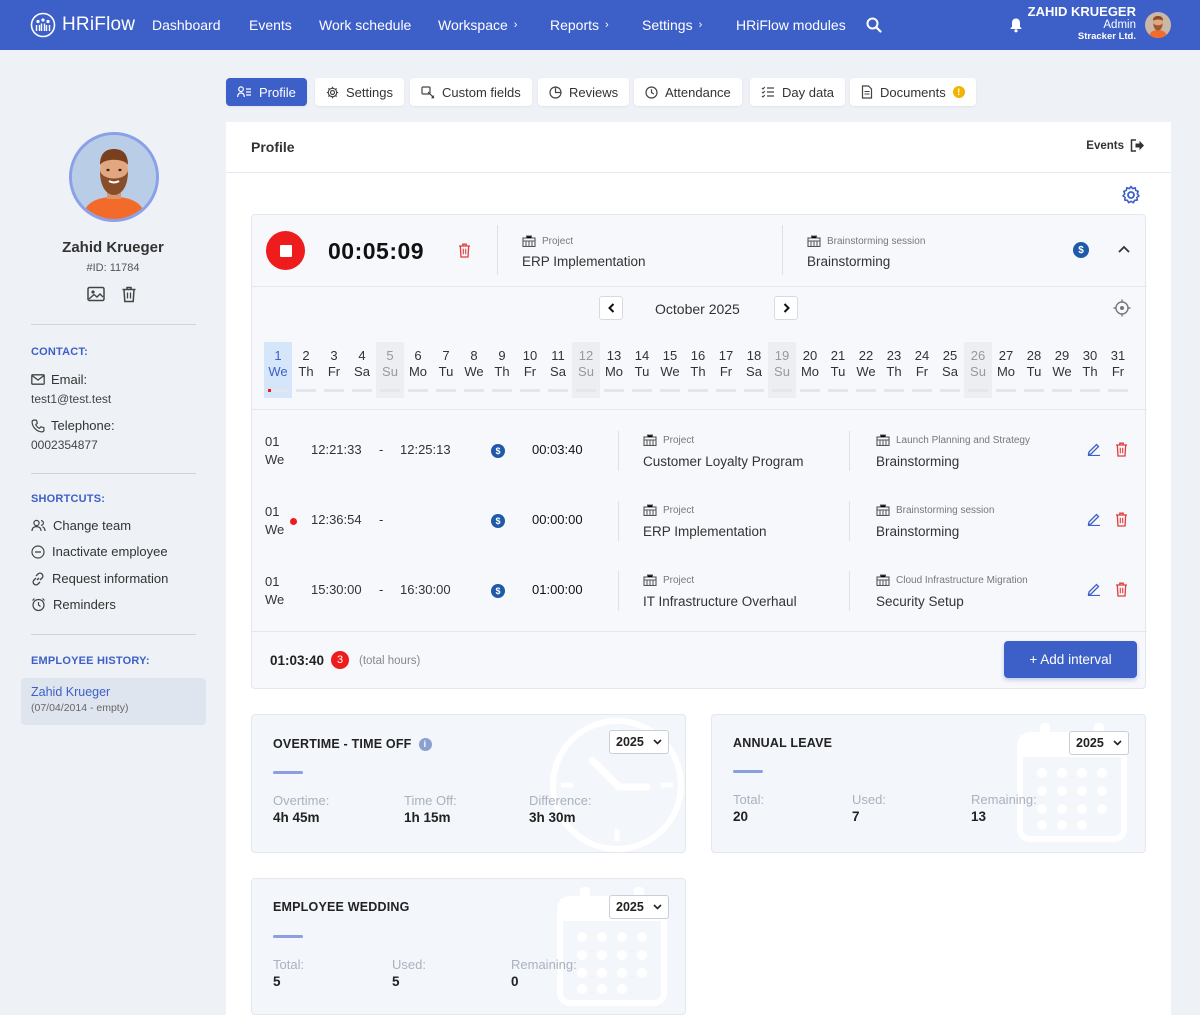 This screenshot has height=1015, width=1200. Describe the element at coordinates (409, 964) in the screenshot. I see `used-label: Used:` at that location.